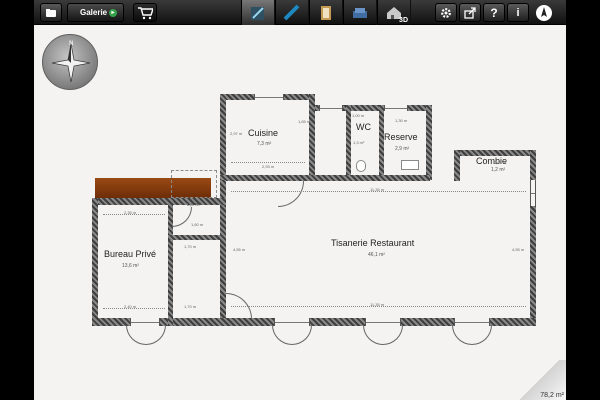 The image size is (600, 400). What do you see at coordinates (146, 335) in the screenshot?
I see `door-bureau-outside` at bounding box center [146, 335].